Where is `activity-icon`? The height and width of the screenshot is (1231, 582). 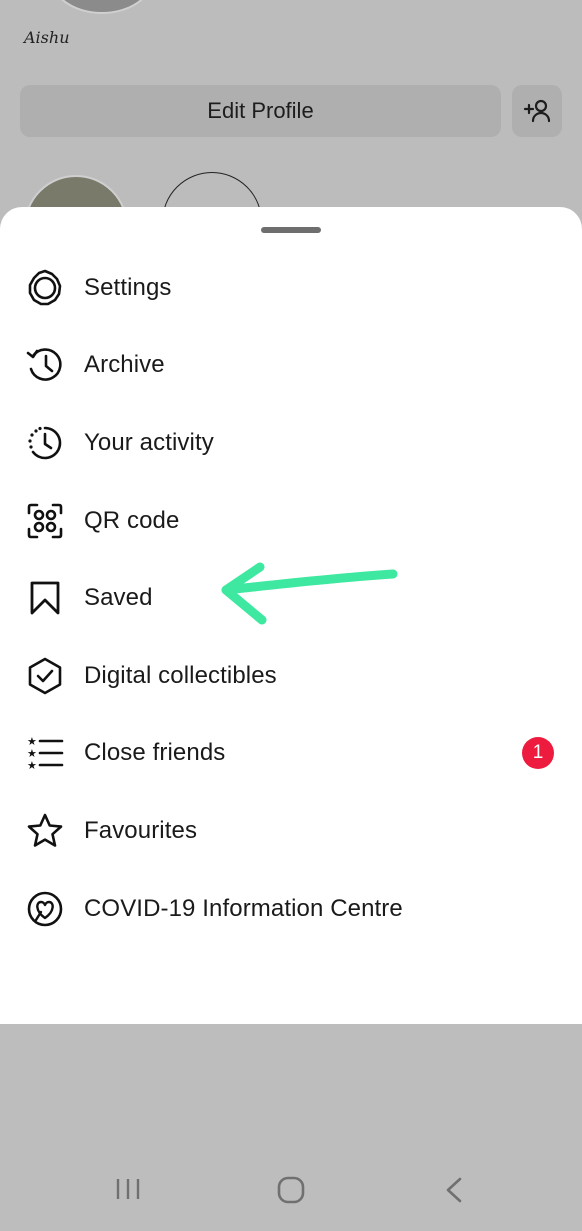 activity-icon is located at coordinates (45, 443).